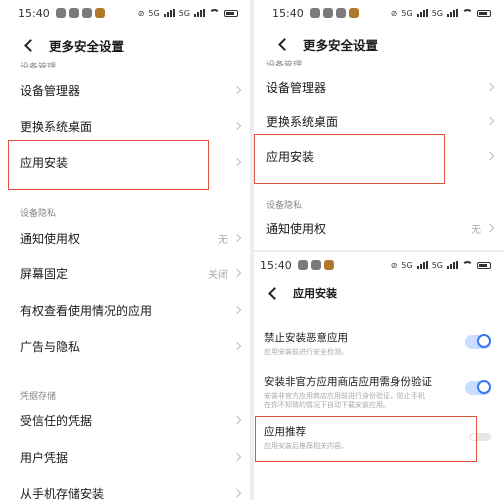  Describe the element at coordinates (44, 273) in the screenshot. I see `item-label: 屏幕固定` at that location.